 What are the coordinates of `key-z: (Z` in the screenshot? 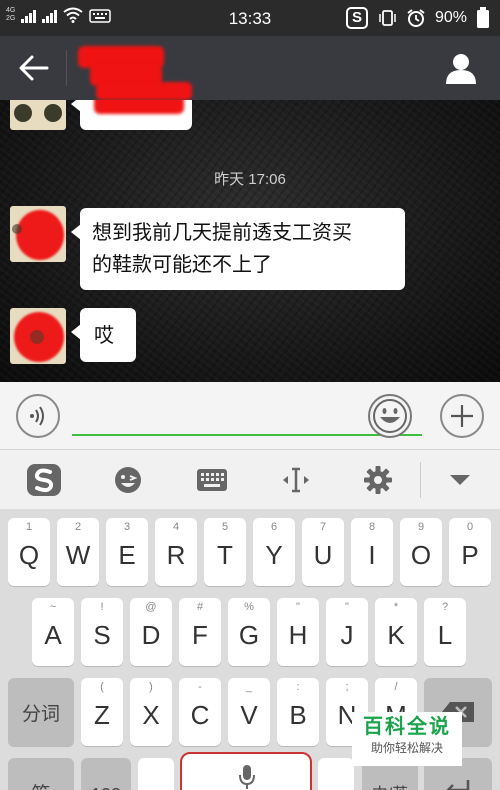 It's located at (102, 712).